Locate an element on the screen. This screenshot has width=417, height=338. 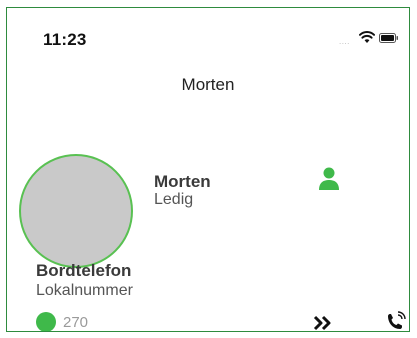
battery-icon is located at coordinates (388, 38).